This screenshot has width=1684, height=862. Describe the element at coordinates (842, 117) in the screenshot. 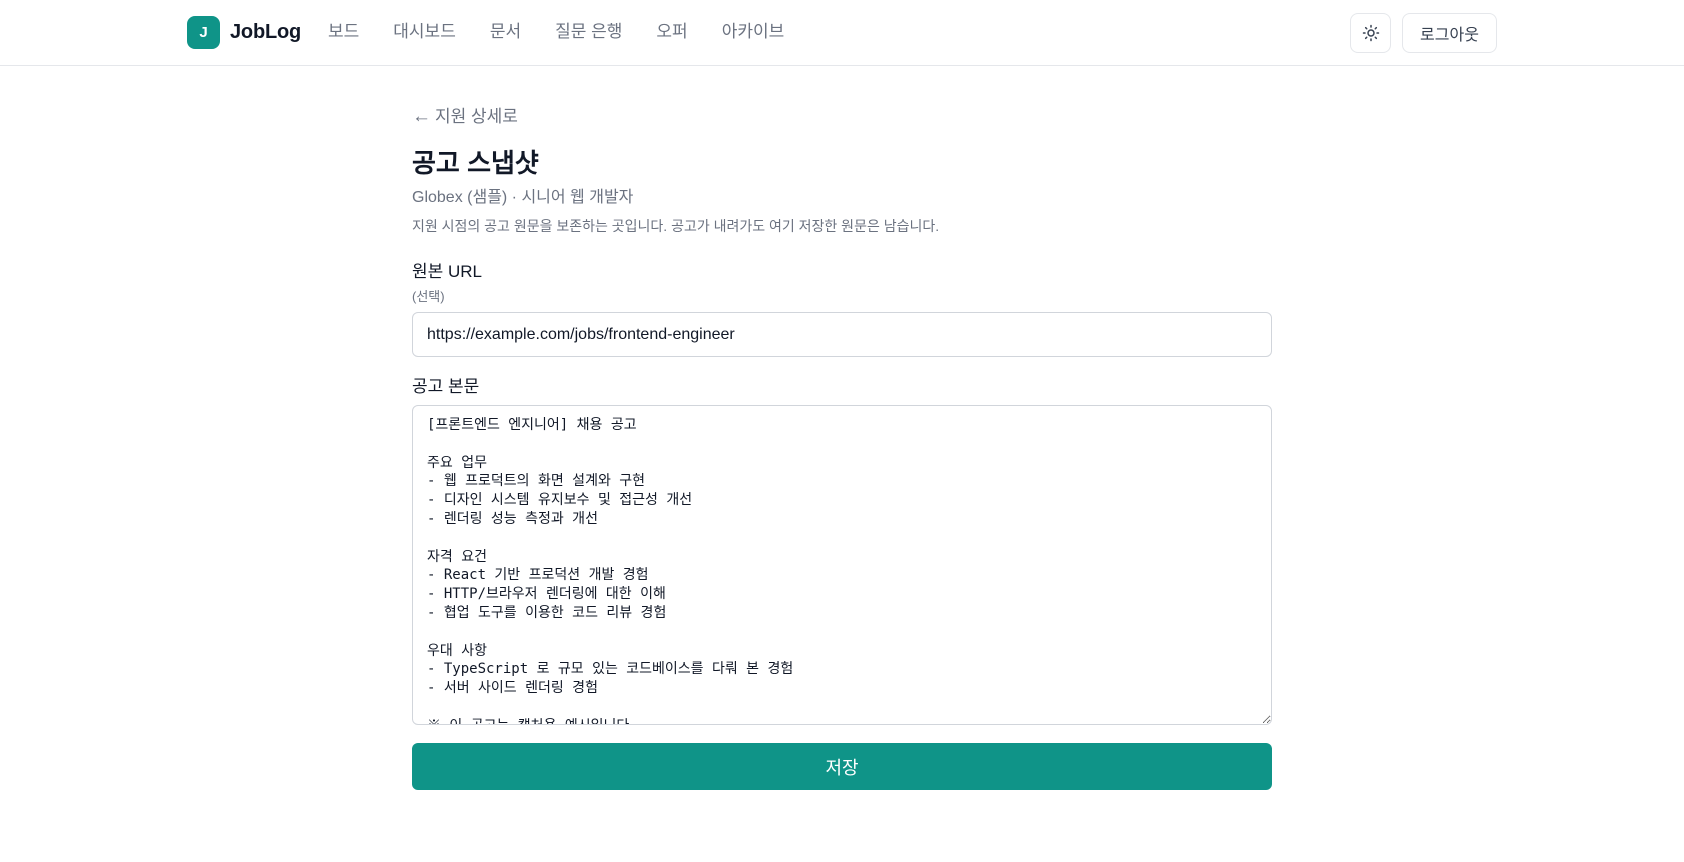

I see `back-to-application-link: ← 지원 상세로` at that location.